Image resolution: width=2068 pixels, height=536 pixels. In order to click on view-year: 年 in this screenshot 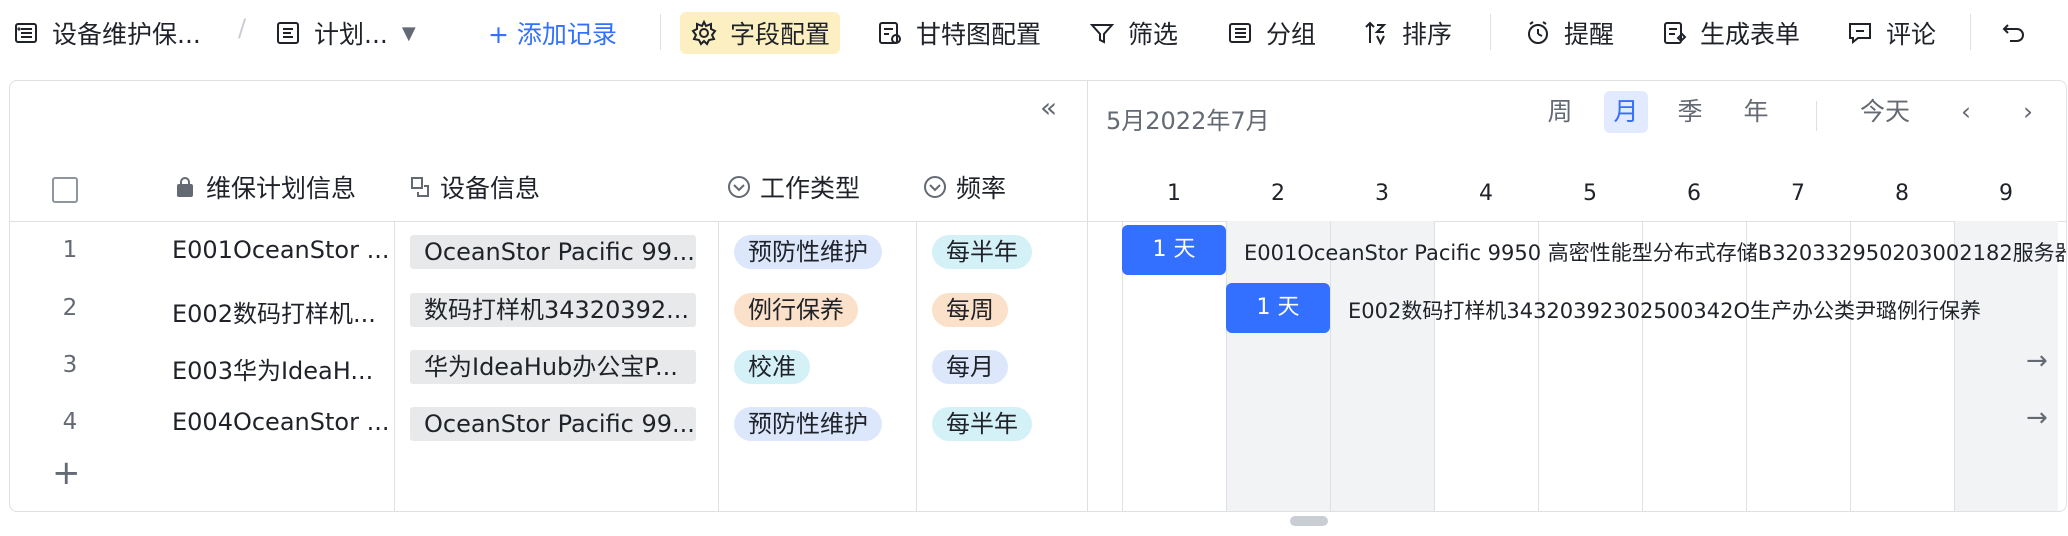, I will do `click(1756, 112)`.